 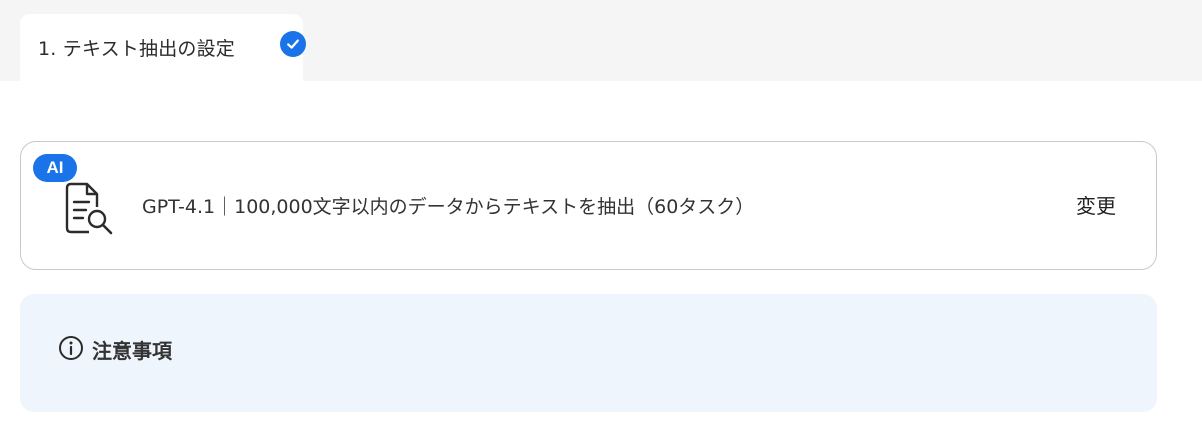 What do you see at coordinates (136, 49) in the screenshot?
I see `tab-label: 1. テキスト抽出の設定` at bounding box center [136, 49].